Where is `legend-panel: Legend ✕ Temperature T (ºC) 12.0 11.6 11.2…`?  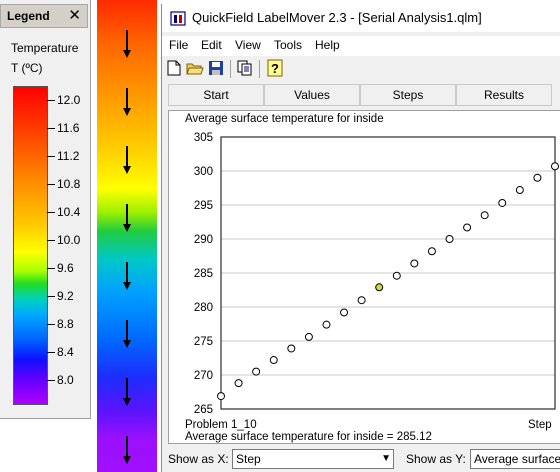 legend-panel: Legend ✕ Temperature T (ºC) 12.0 11.6 11.2… is located at coordinates (45, 209).